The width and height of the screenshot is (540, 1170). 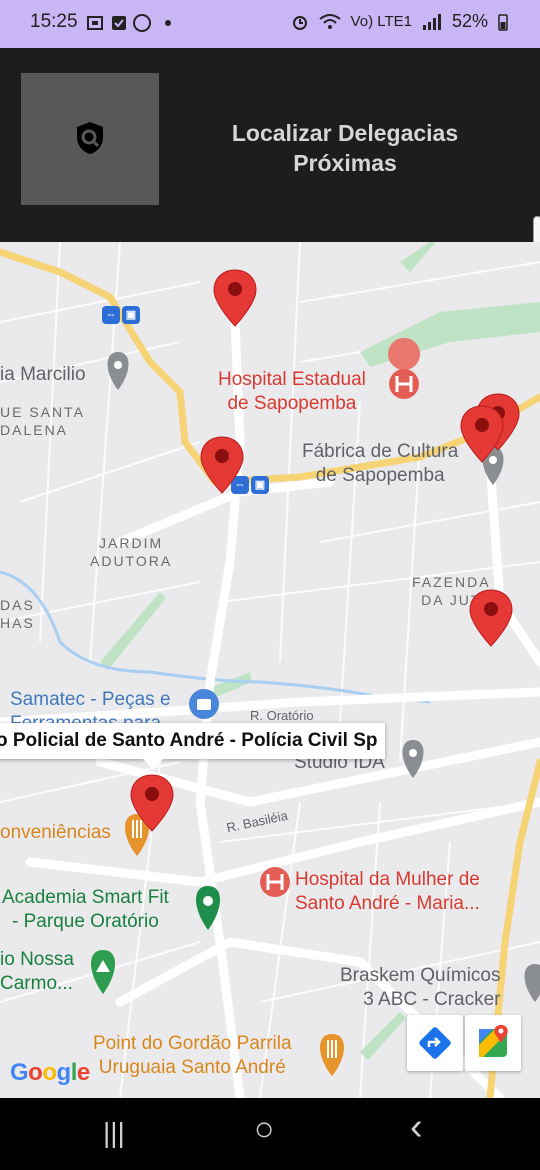 What do you see at coordinates (131, 552) in the screenshot?
I see `label-jardim-adutora: JARDIM ADUTORA` at bounding box center [131, 552].